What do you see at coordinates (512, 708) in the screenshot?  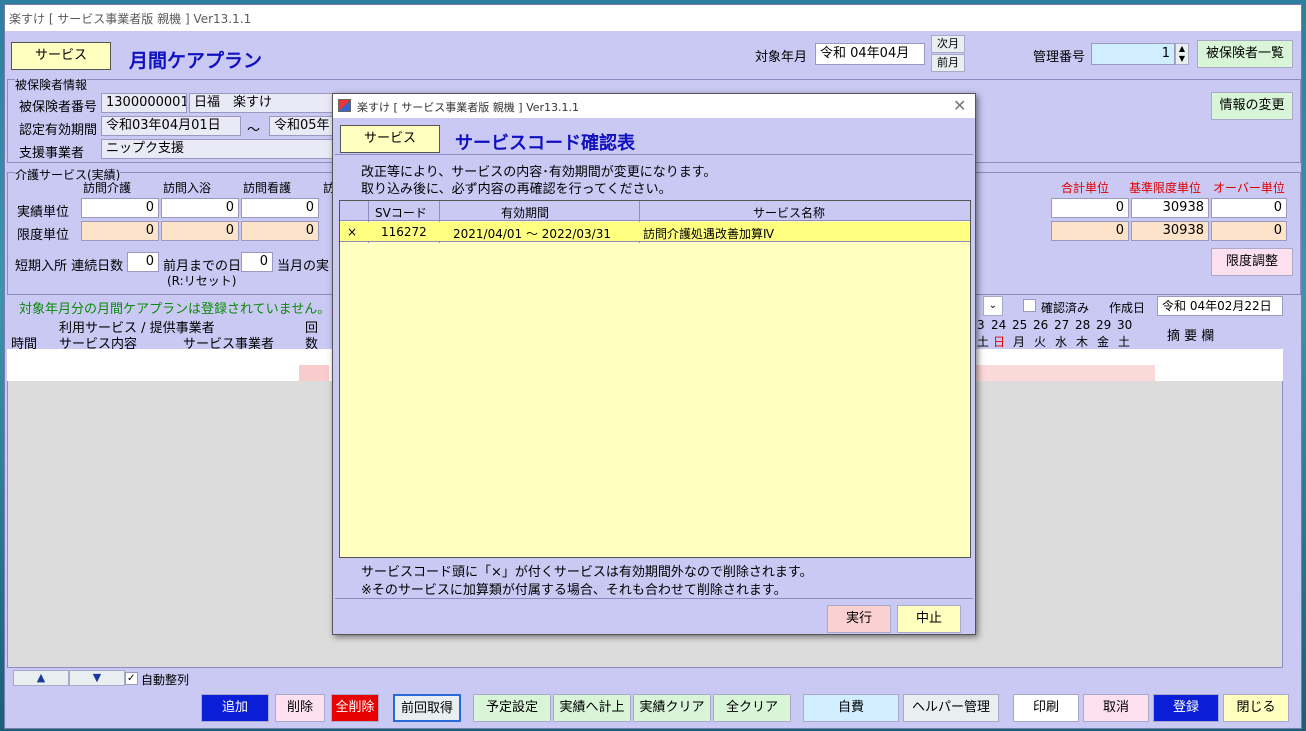 I see `schedule-button: 予定設定` at bounding box center [512, 708].